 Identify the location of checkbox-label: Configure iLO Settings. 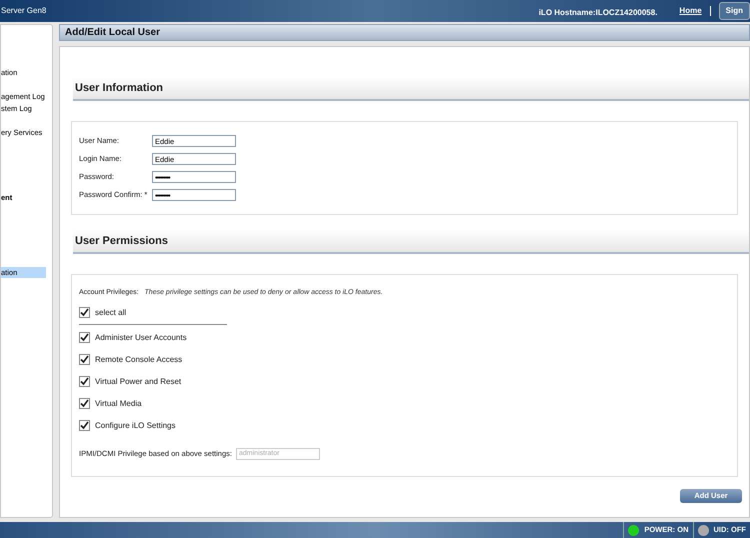
(135, 426).